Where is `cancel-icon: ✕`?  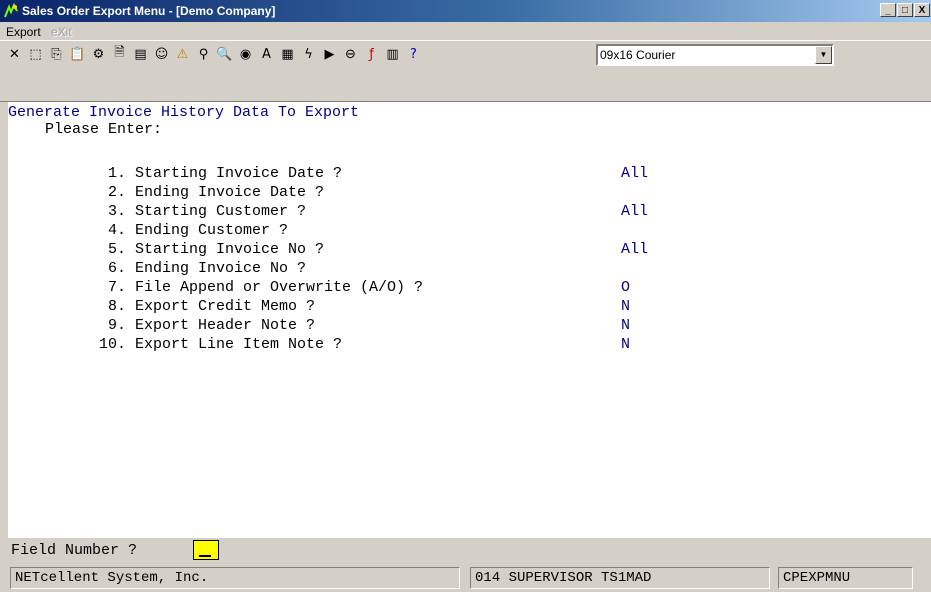
cancel-icon: ✕ is located at coordinates (14, 54).